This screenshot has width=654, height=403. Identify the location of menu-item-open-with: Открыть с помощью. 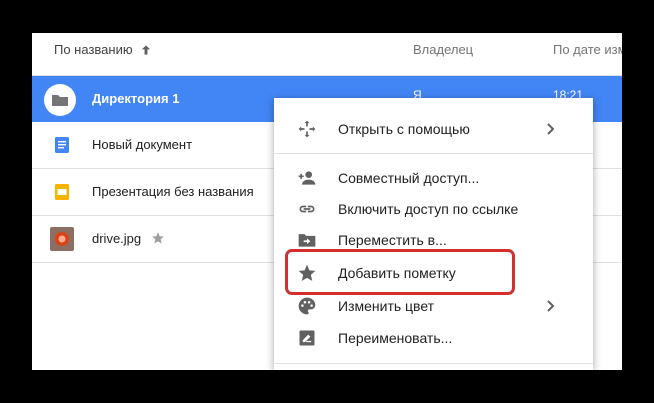
(433, 129).